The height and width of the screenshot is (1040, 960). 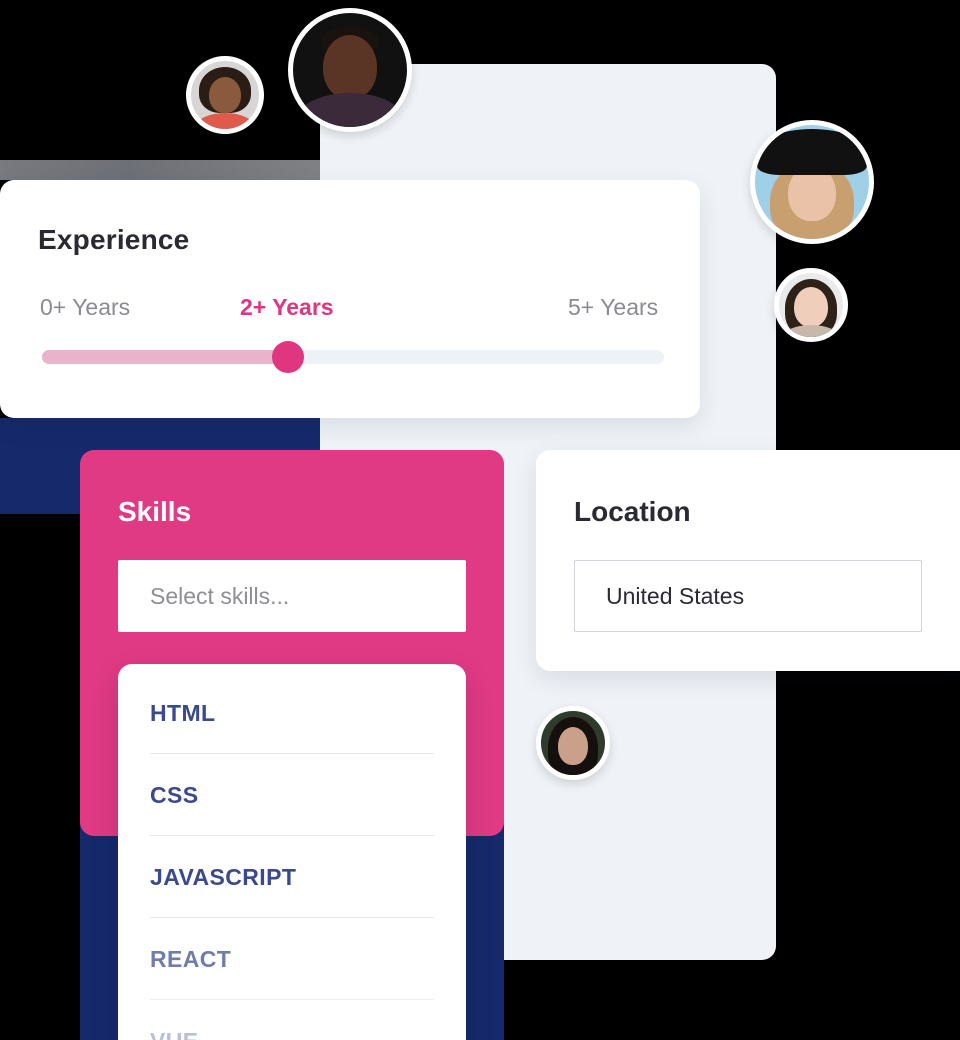 What do you see at coordinates (292, 877) in the screenshot?
I see `skill-option-javascript: JAVASCRIPT` at bounding box center [292, 877].